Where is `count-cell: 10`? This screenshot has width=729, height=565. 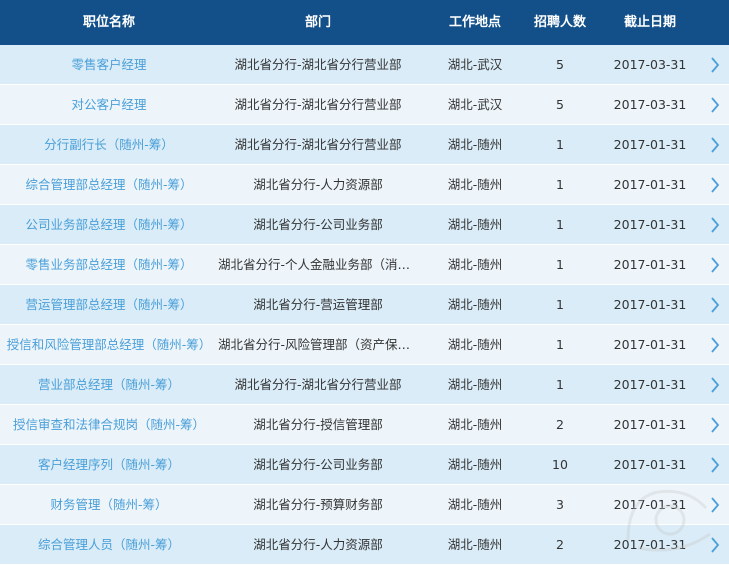
count-cell: 10 is located at coordinates (560, 464).